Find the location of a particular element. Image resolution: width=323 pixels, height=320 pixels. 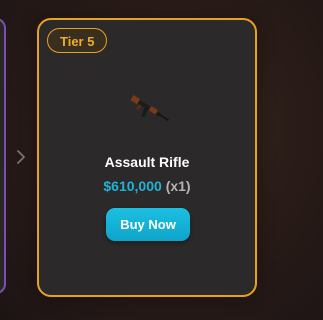

item-quantity: (x1) is located at coordinates (178, 186).